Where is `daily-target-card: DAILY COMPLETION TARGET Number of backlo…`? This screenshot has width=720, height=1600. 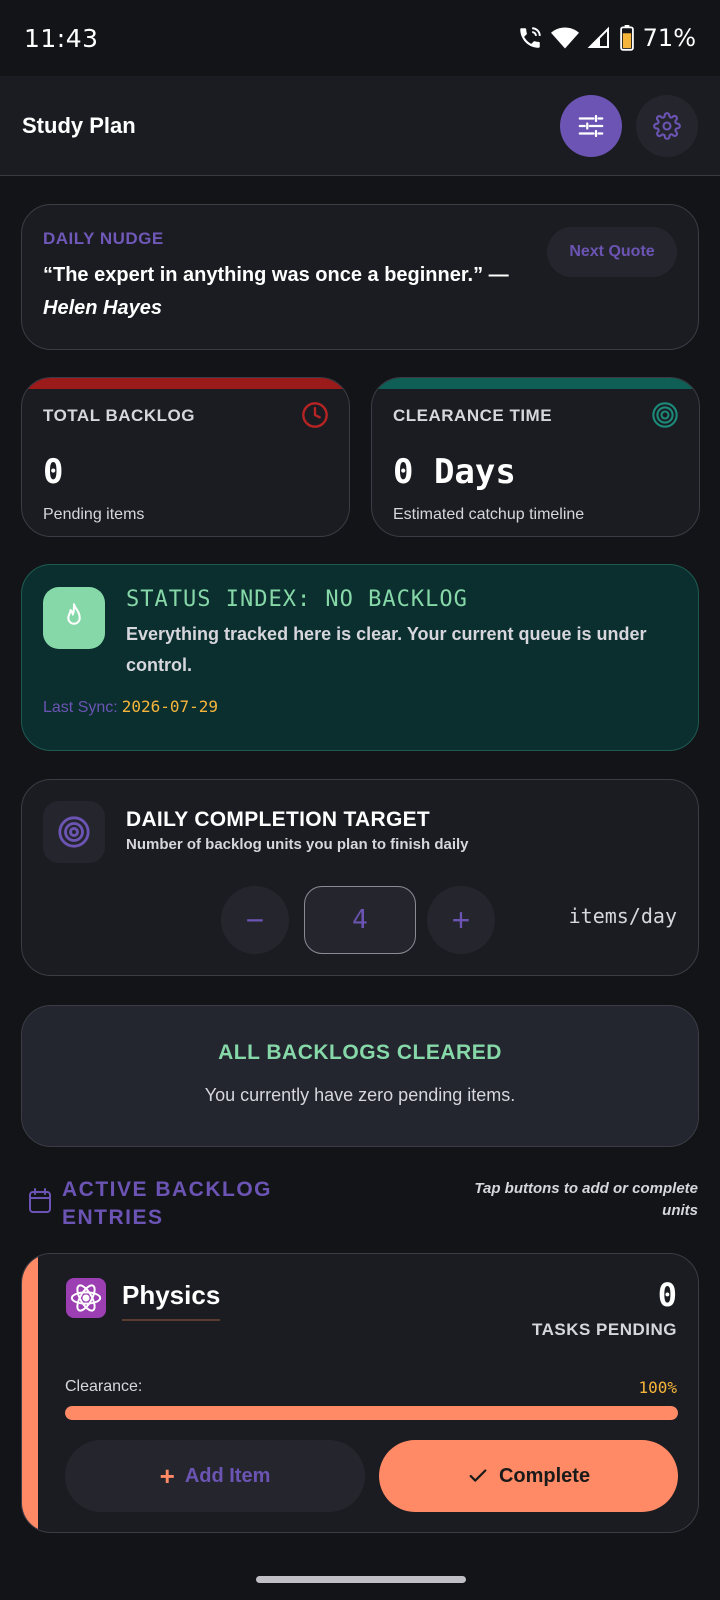
daily-target-card: DAILY COMPLETION TARGET Number of backlo… is located at coordinates (360, 877).